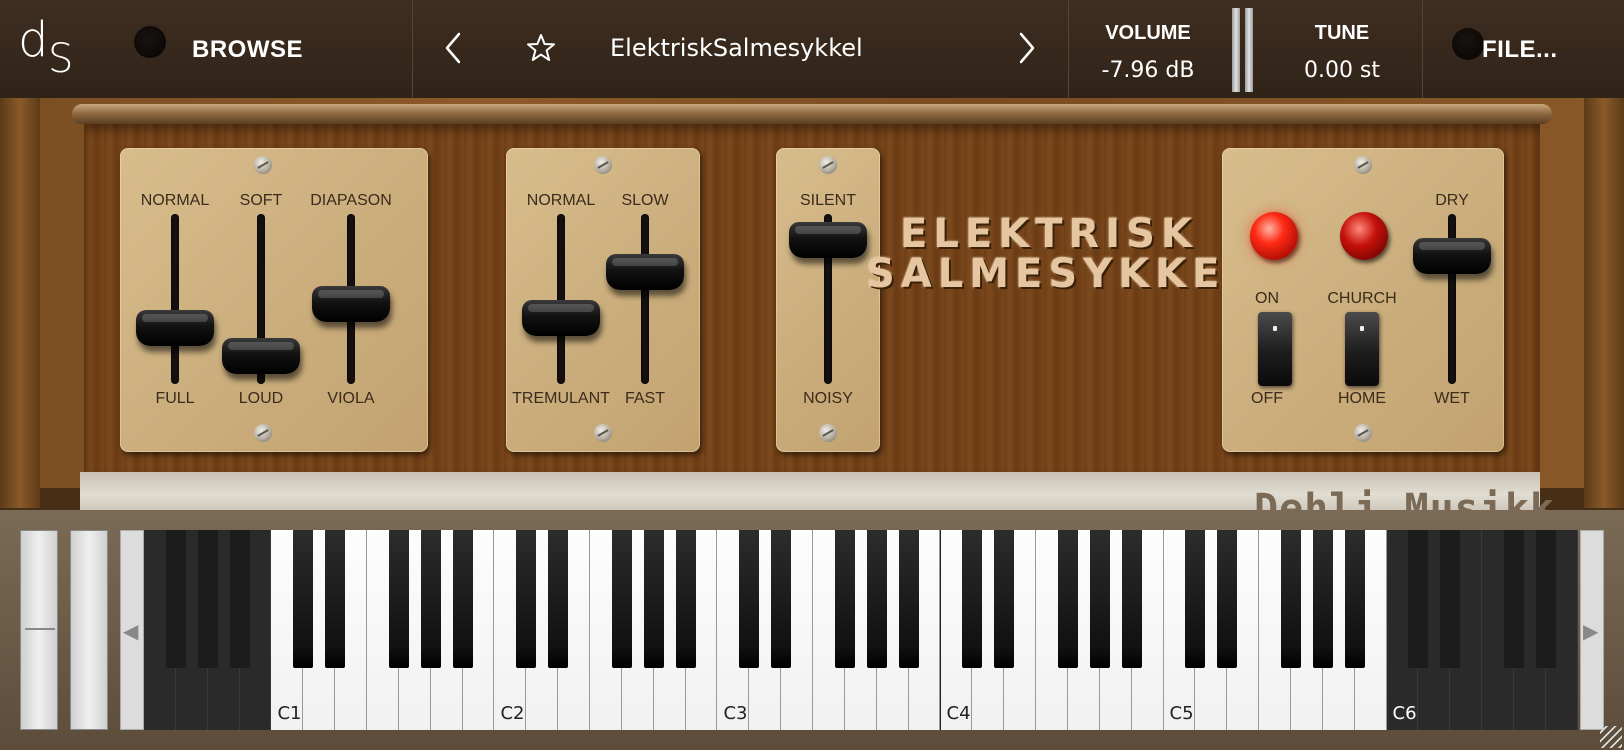 The image size is (1624, 750). Describe the element at coordinates (351, 200) in the screenshot. I see `slider3-top-label: DIAPASON` at that location.